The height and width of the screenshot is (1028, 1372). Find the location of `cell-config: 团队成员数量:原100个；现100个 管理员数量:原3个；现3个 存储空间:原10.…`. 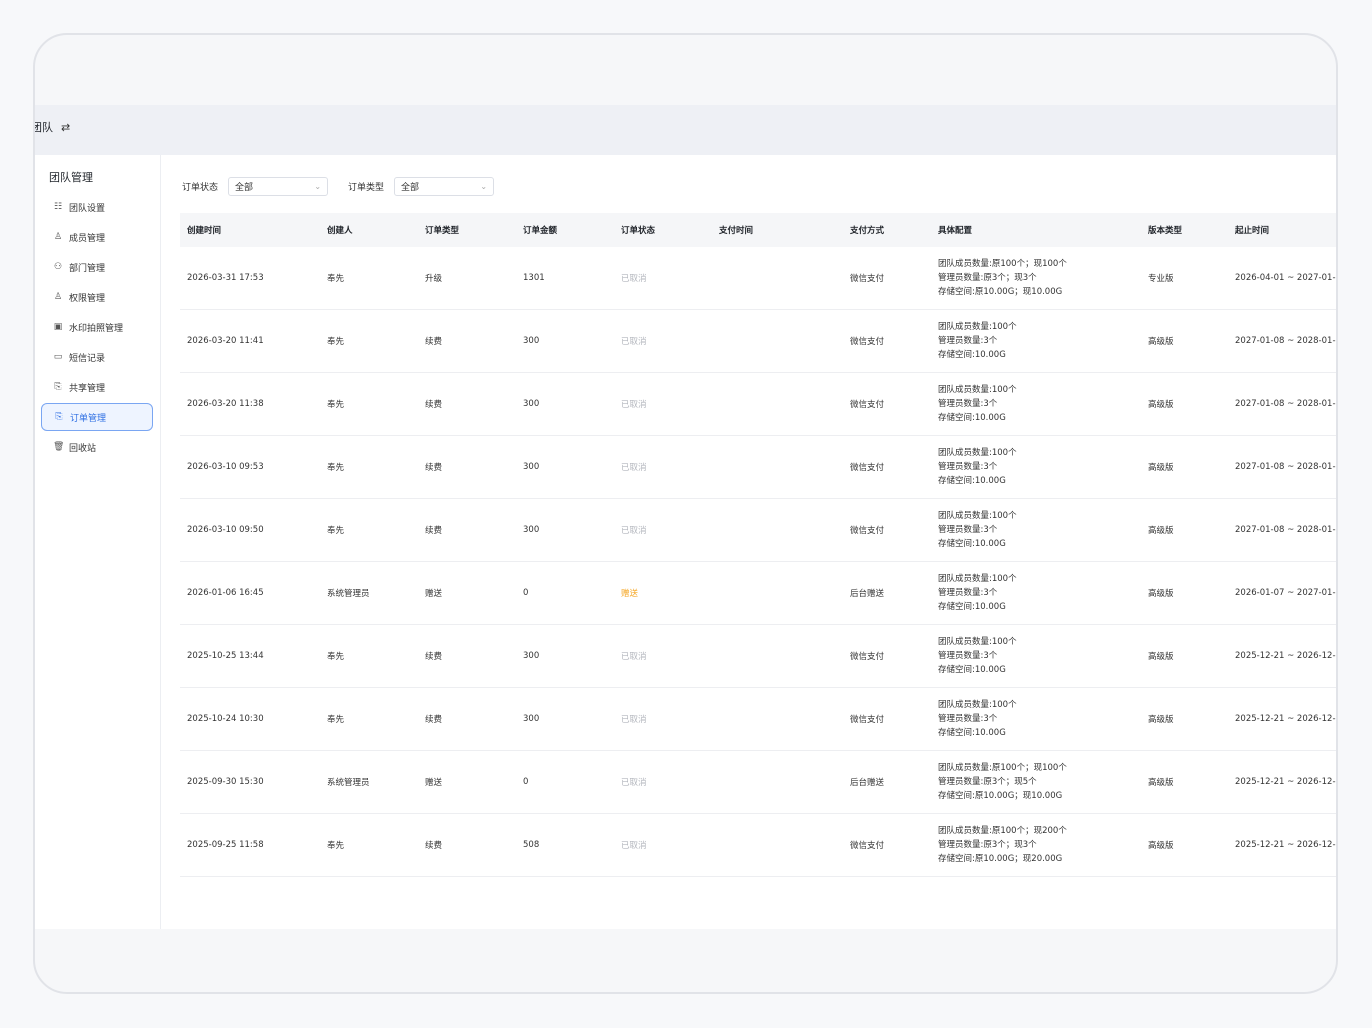

cell-config: 团队成员数量:原100个；现100个 管理员数量:原3个；现3个 存储空间:原10.… is located at coordinates (1036, 278).